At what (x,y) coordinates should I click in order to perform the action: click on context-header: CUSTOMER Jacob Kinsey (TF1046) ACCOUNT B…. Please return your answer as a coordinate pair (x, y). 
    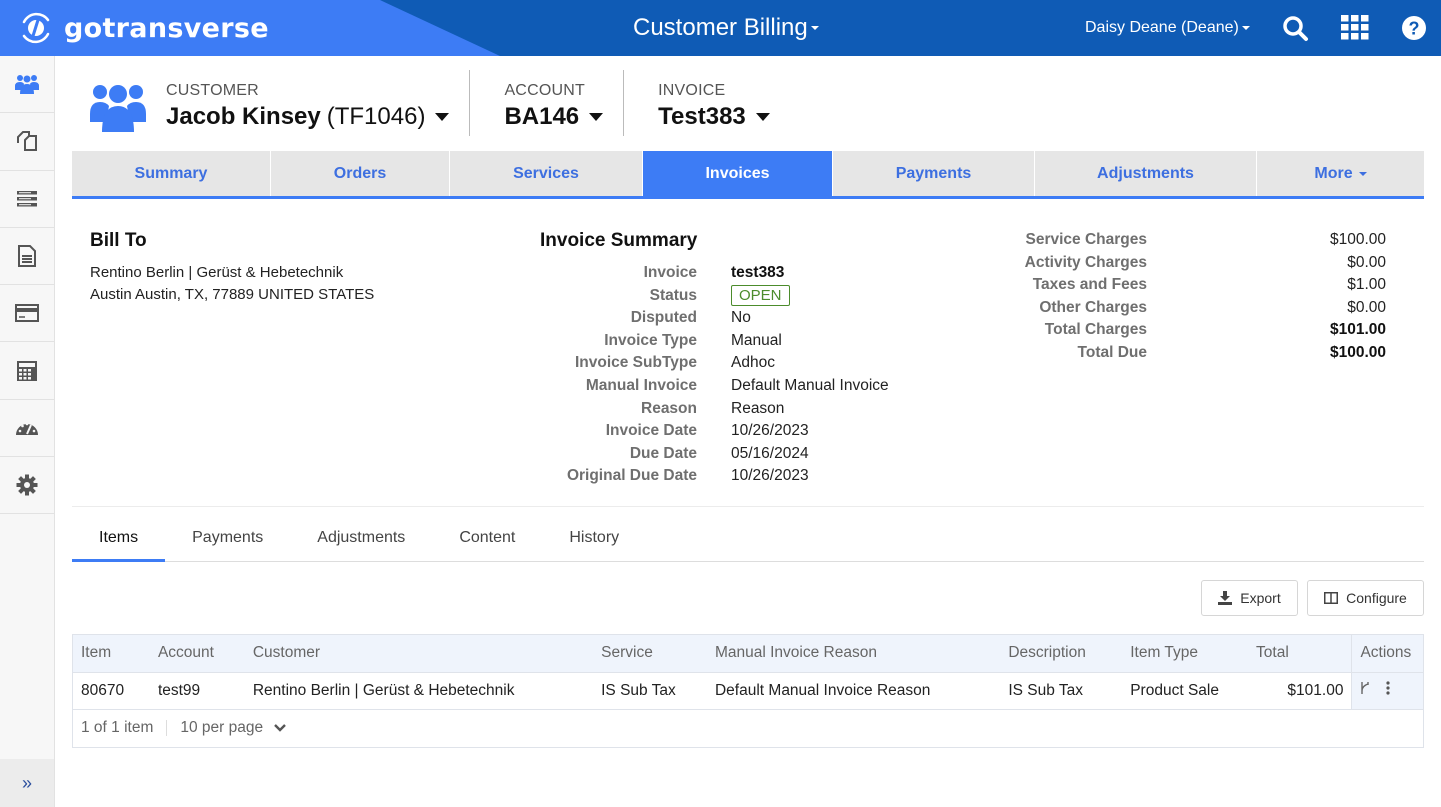
    Looking at the image, I should click on (440, 105).